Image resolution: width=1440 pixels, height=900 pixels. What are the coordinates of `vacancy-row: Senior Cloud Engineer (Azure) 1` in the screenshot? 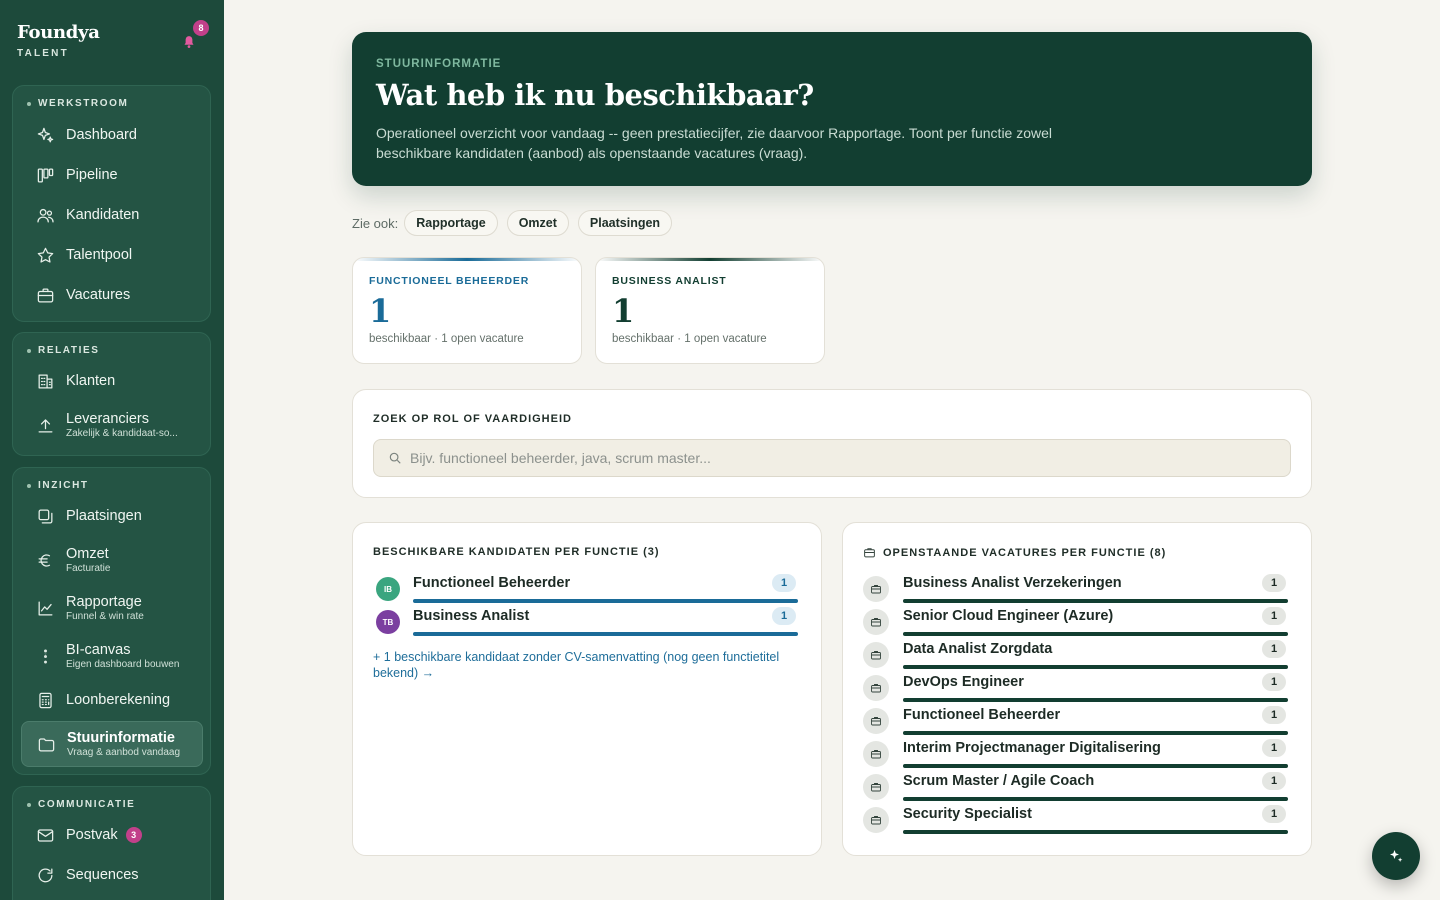 It's located at (1077, 622).